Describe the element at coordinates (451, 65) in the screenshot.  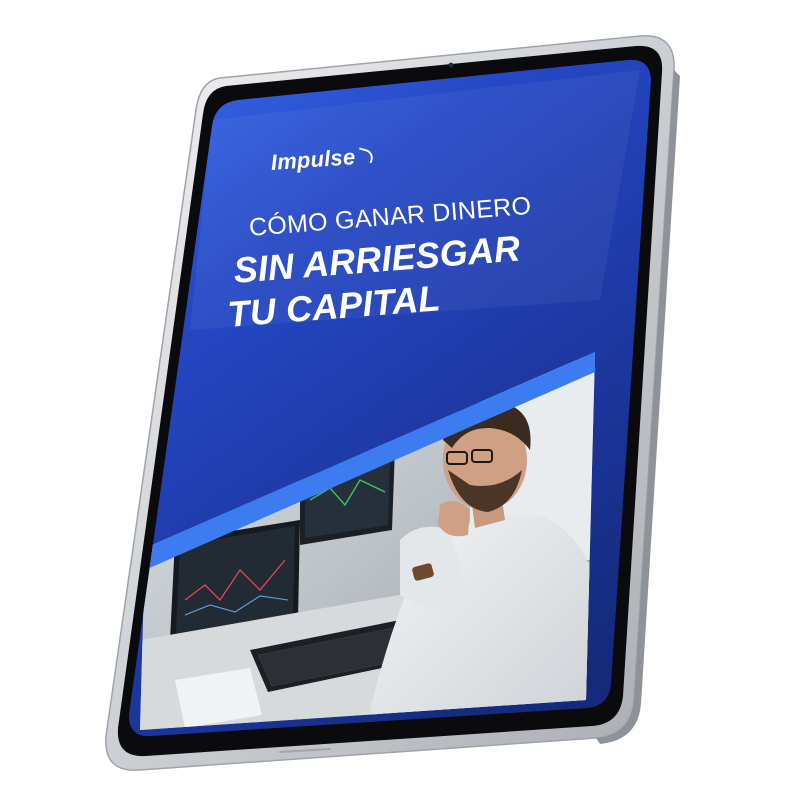
I see `camera-dot` at that location.